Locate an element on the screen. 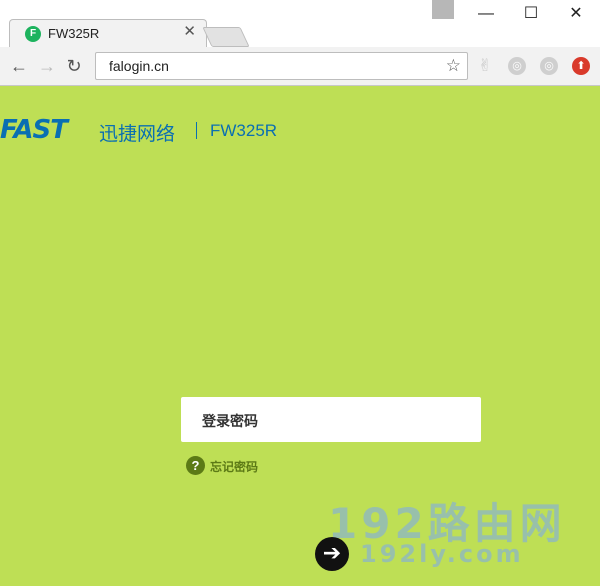  password-placeholder: 登录密码 is located at coordinates (230, 421).